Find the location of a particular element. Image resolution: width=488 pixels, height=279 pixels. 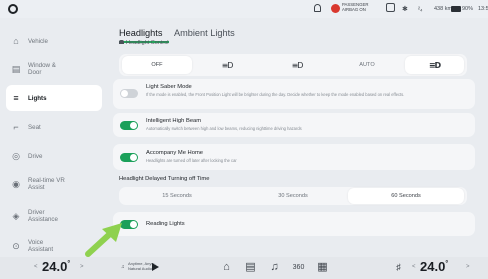

delay-off-label: Headlight Delayed Turning off Time is located at coordinates (164, 179).